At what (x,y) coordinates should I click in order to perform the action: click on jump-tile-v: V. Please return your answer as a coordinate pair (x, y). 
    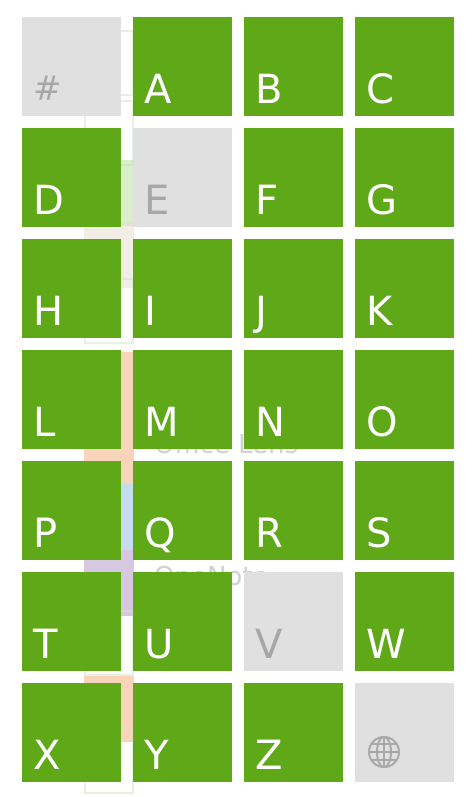
    Looking at the image, I should click on (293, 621).